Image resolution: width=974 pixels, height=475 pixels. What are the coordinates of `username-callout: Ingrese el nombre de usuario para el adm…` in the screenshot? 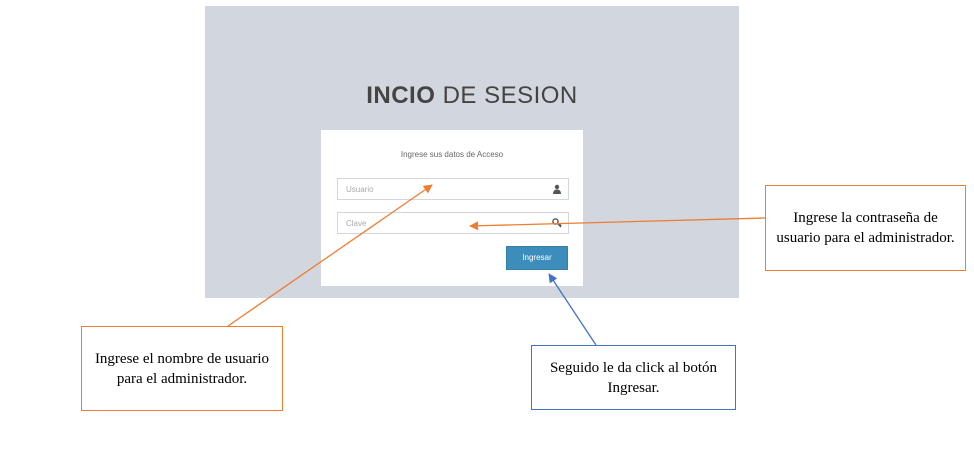 It's located at (182, 368).